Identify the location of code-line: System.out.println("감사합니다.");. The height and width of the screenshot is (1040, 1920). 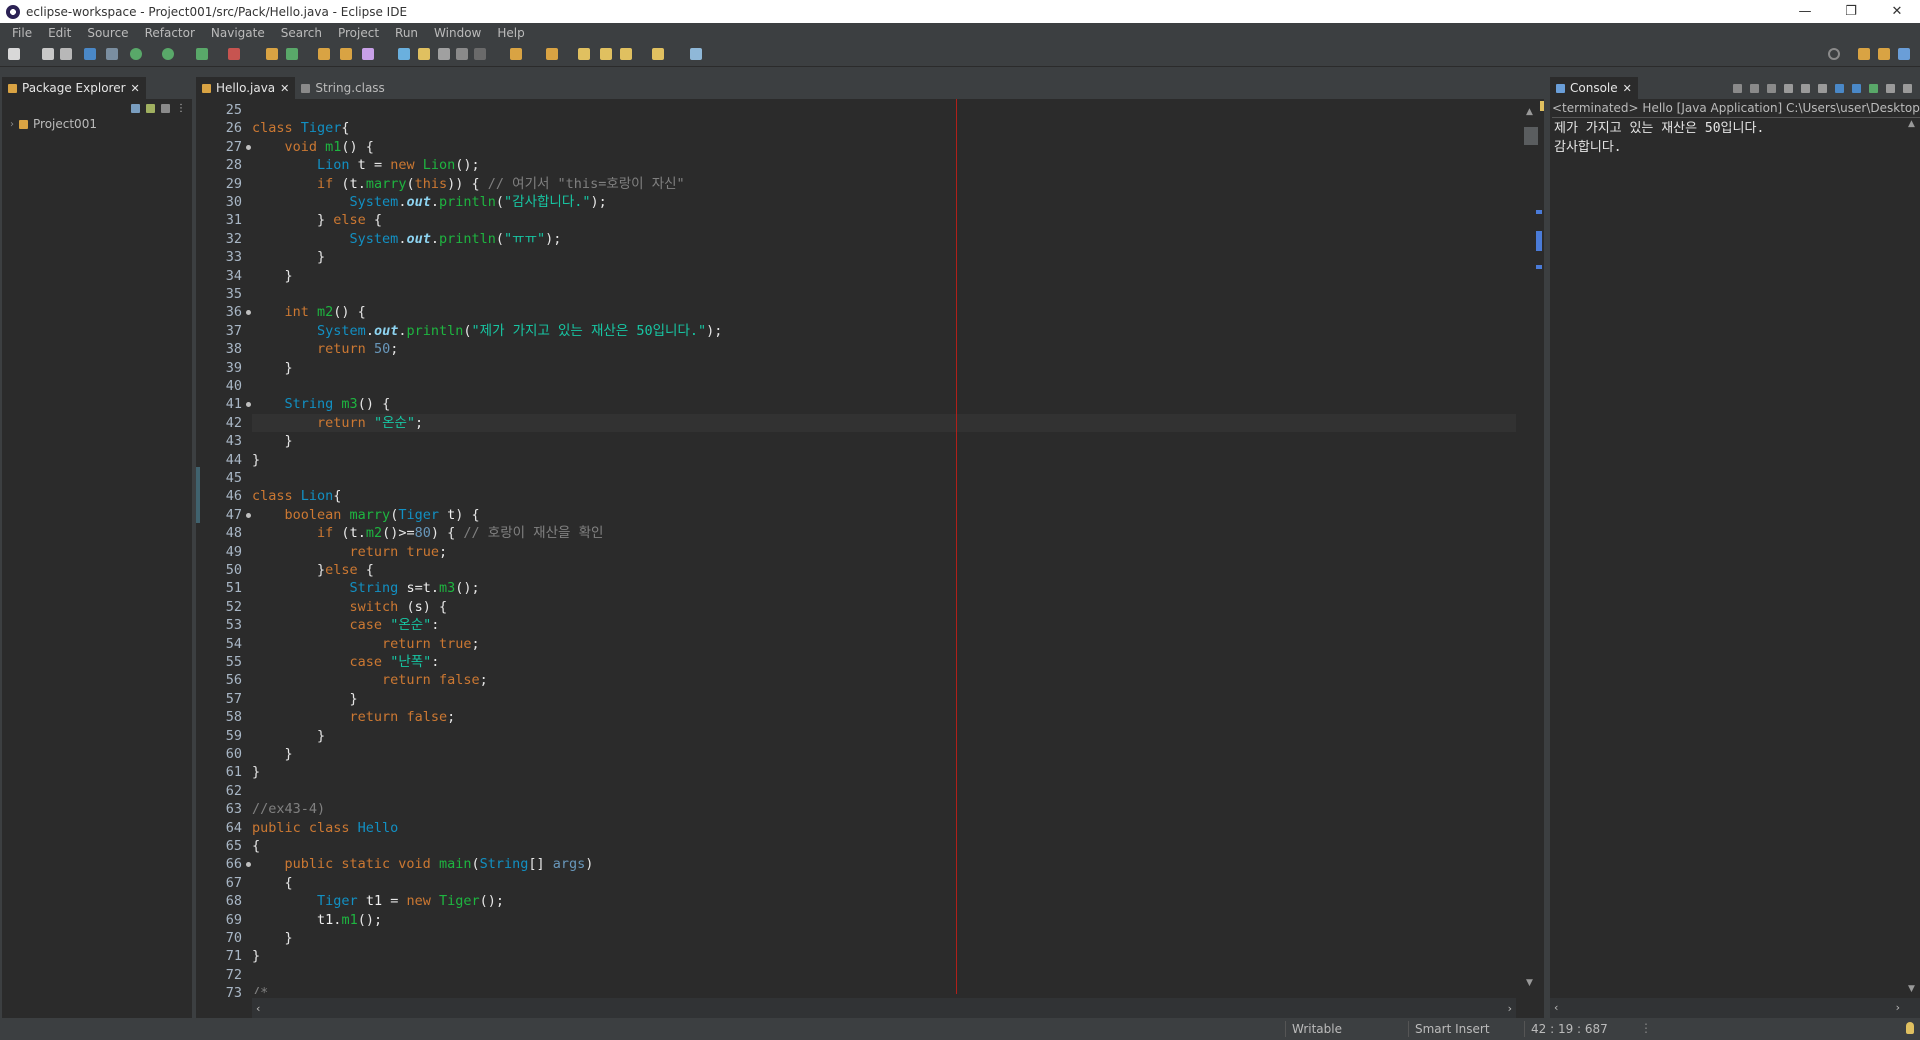
(884, 202).